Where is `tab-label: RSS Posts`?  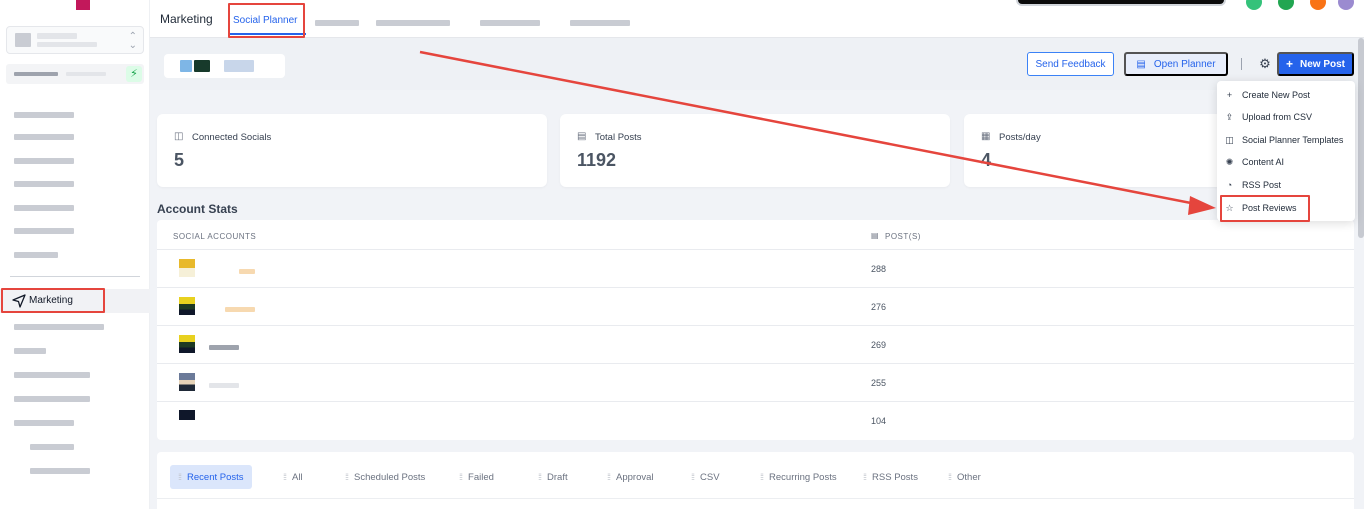
tab-label: RSS Posts is located at coordinates (895, 477).